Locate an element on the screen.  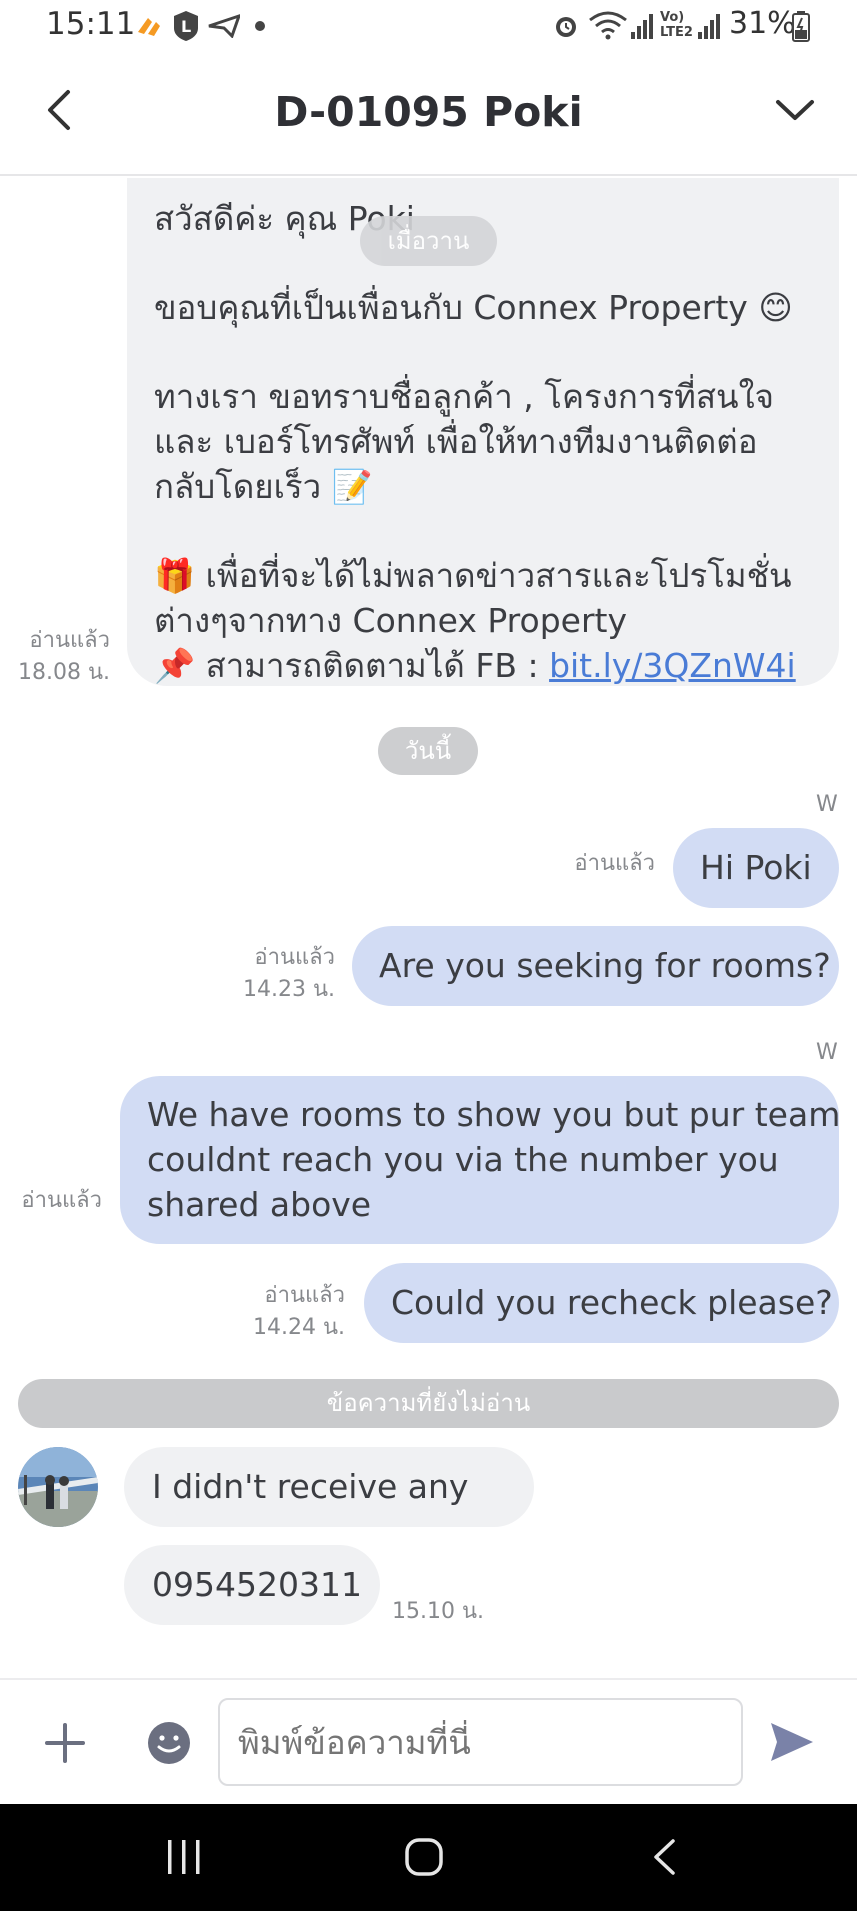
emoji-icon is located at coordinates (169, 1743).